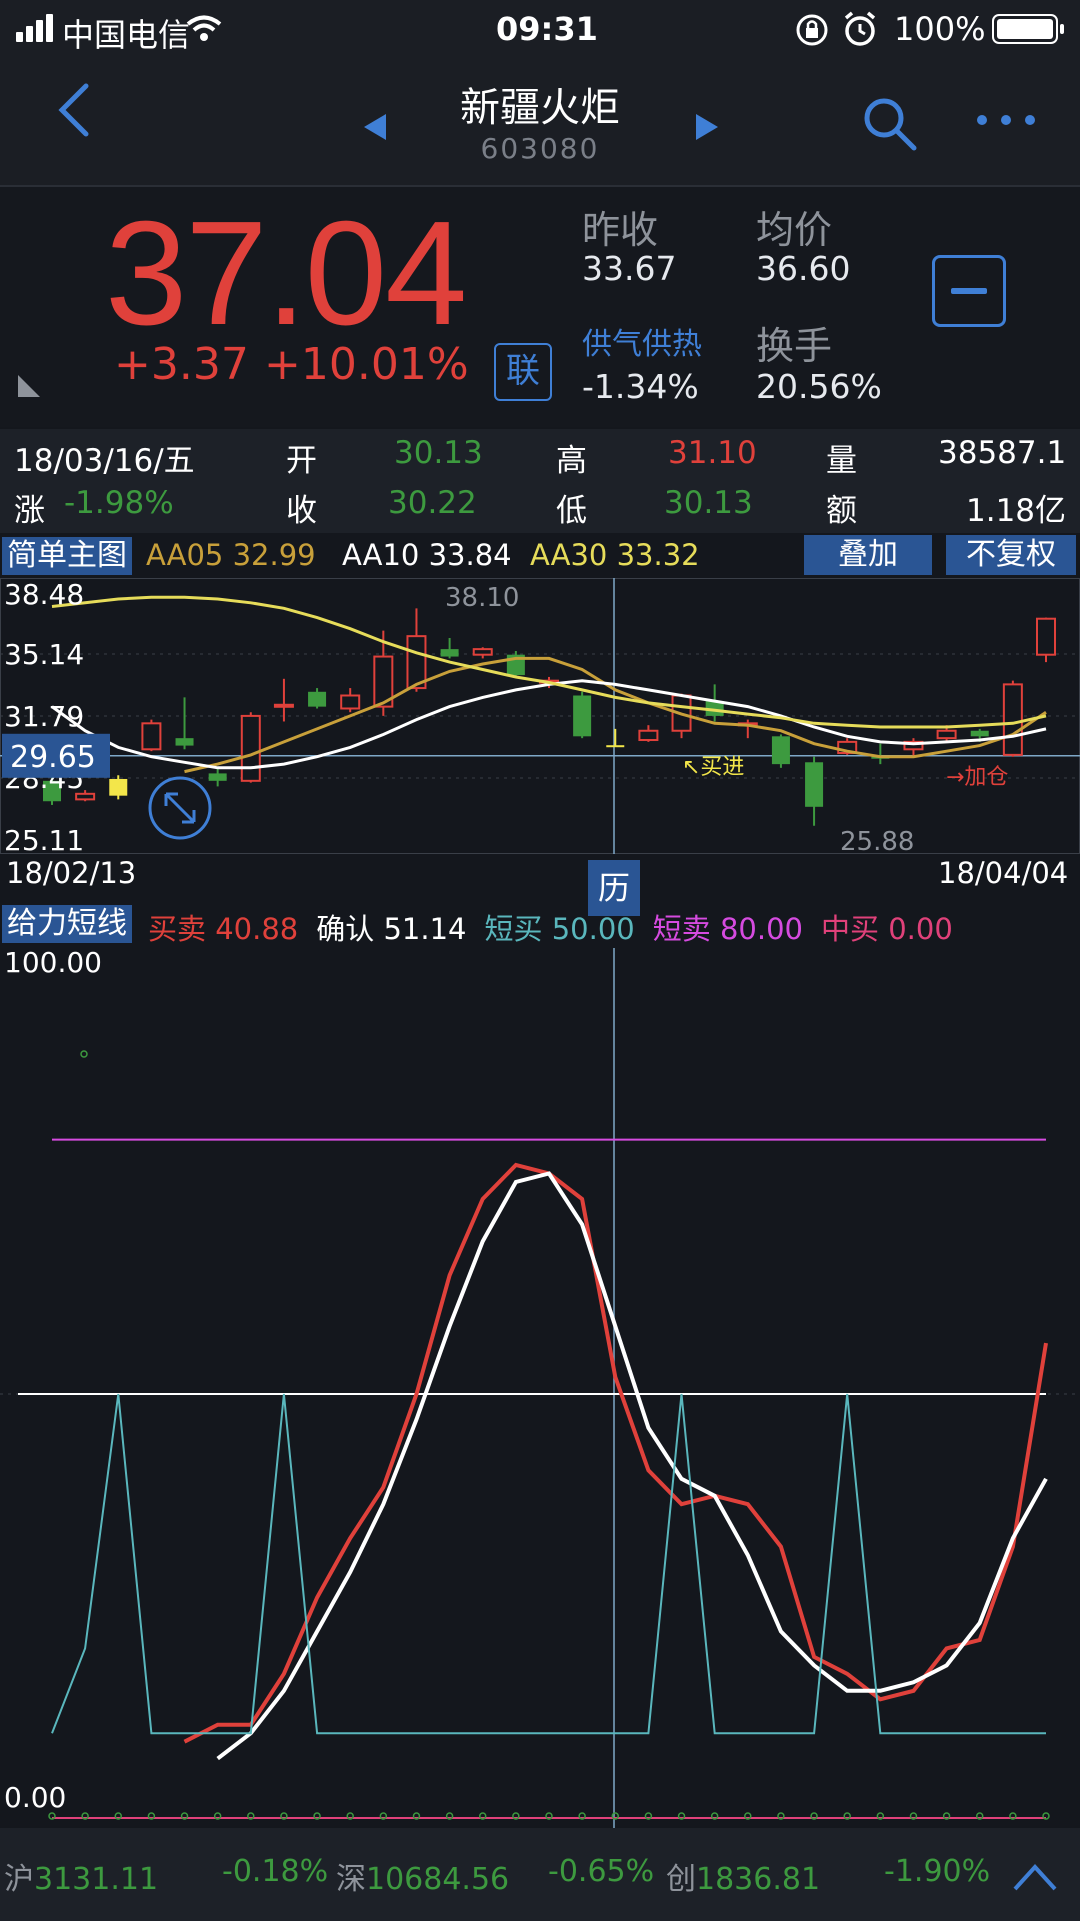  I want to click on search-icon, so click(890, 124).